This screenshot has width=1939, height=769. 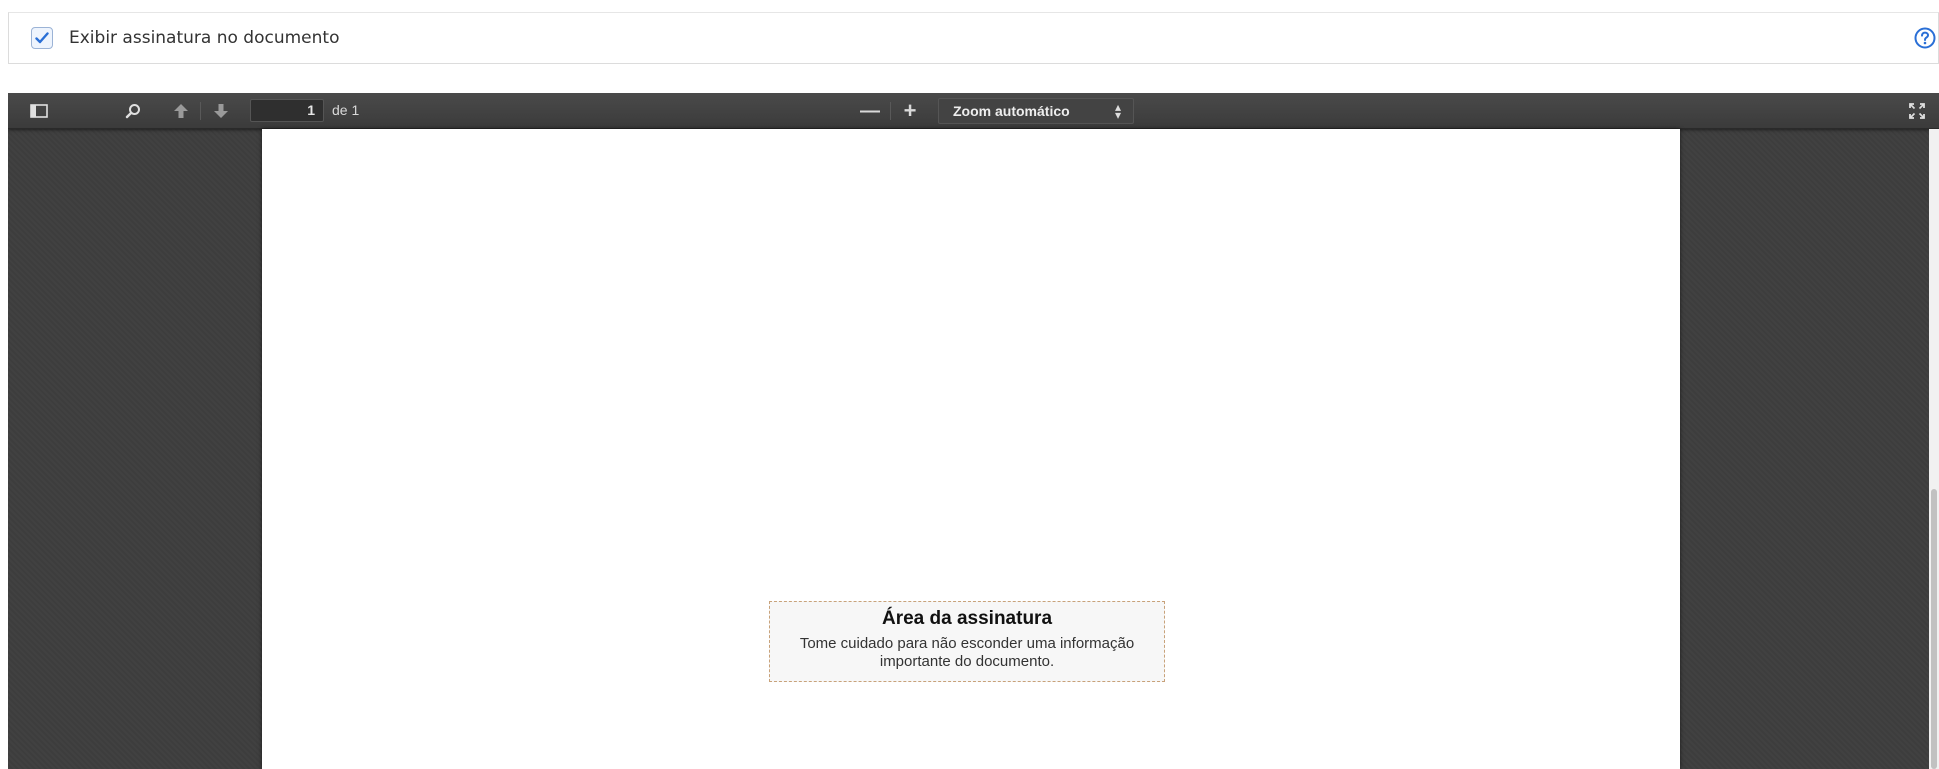 What do you see at coordinates (1934, 629) in the screenshot?
I see `scrollbar-thumb` at bounding box center [1934, 629].